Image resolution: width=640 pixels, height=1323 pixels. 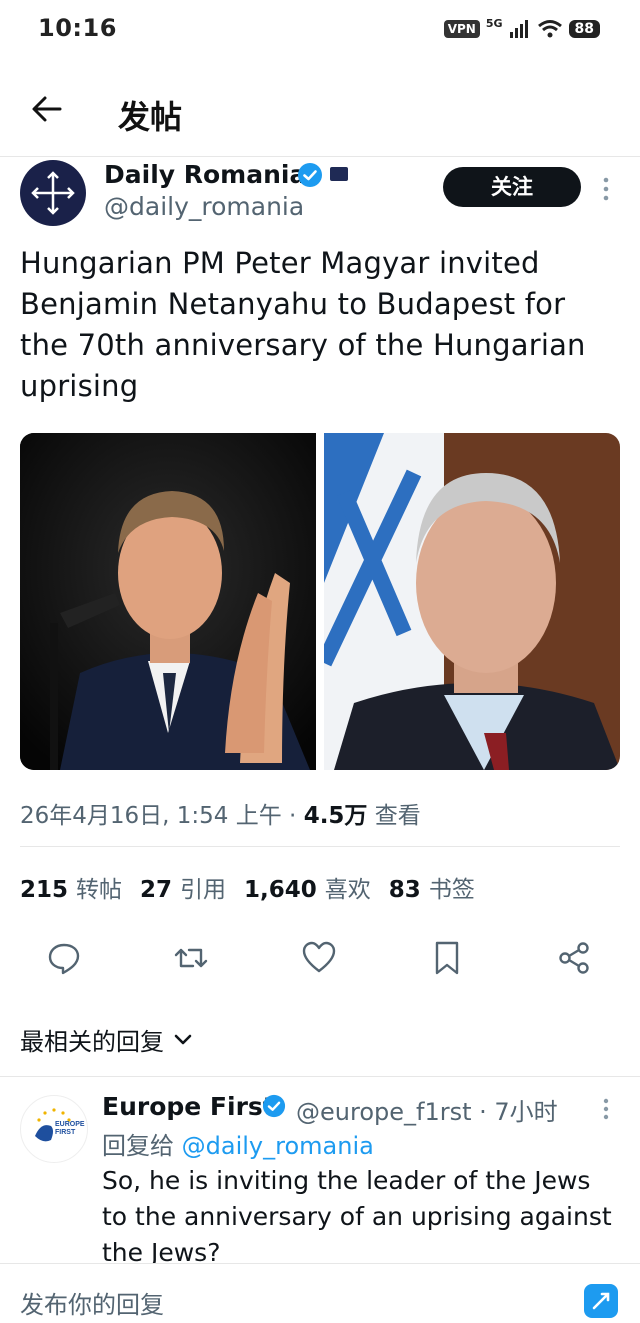 What do you see at coordinates (142, 1146) in the screenshot?
I see `reply-to-prefix: 回复给` at bounding box center [142, 1146].